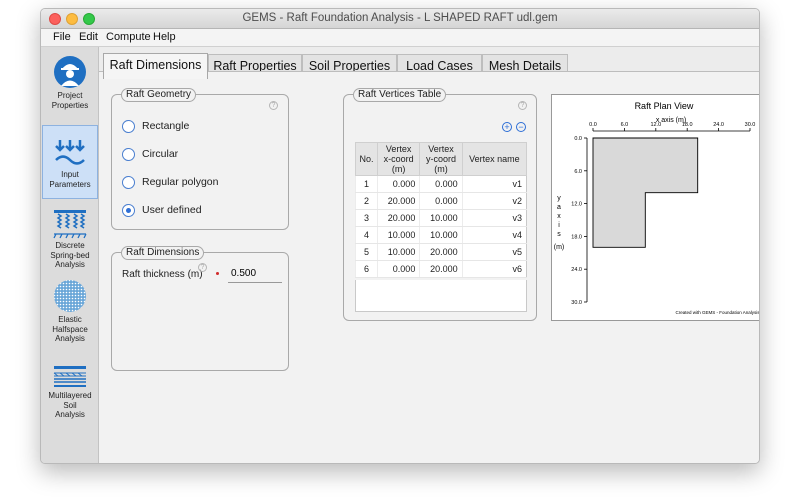  I want to click on table-row: 2 20.000 0.000 v2, so click(441, 201).